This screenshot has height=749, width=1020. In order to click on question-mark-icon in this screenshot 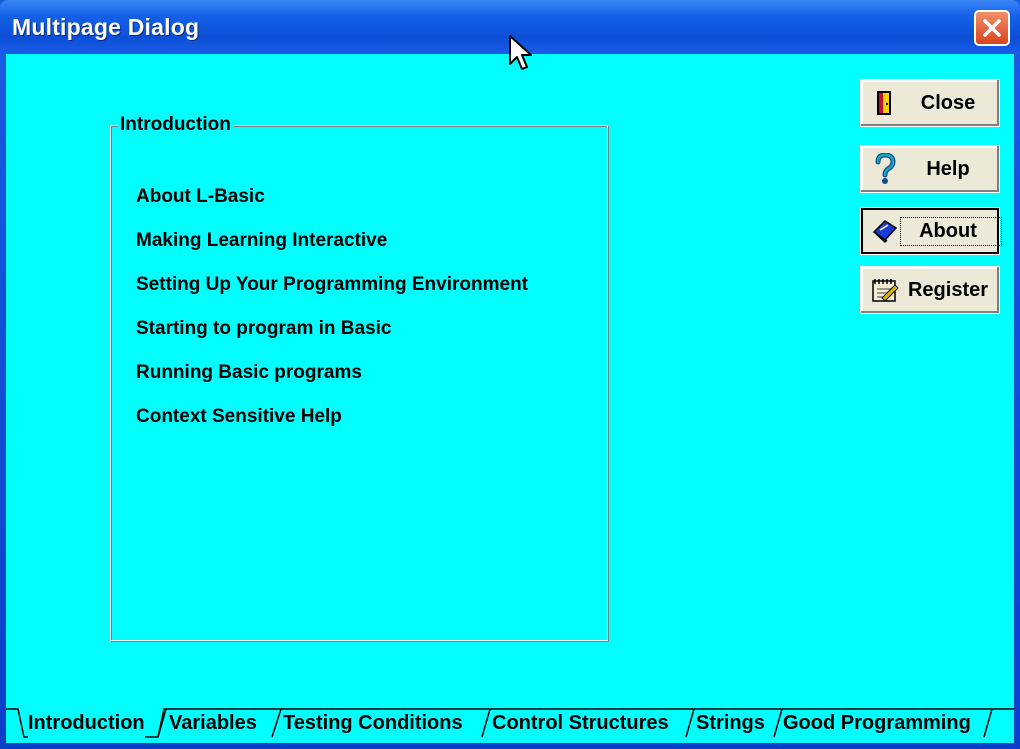, I will do `click(885, 169)`.